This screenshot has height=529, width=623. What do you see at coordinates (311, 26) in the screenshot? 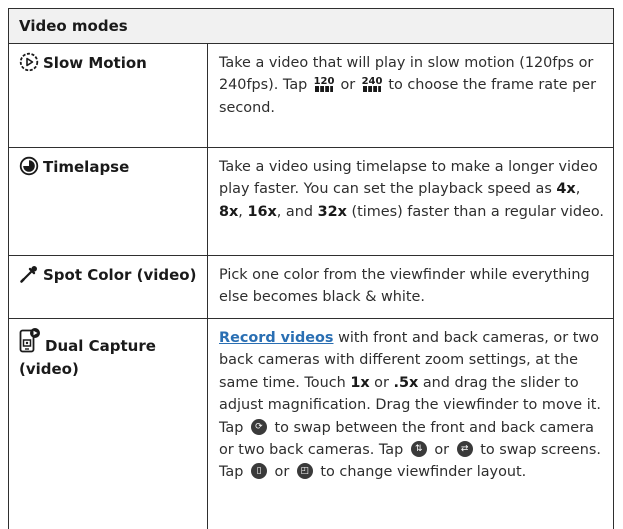
I see `table-header: Video modes` at bounding box center [311, 26].